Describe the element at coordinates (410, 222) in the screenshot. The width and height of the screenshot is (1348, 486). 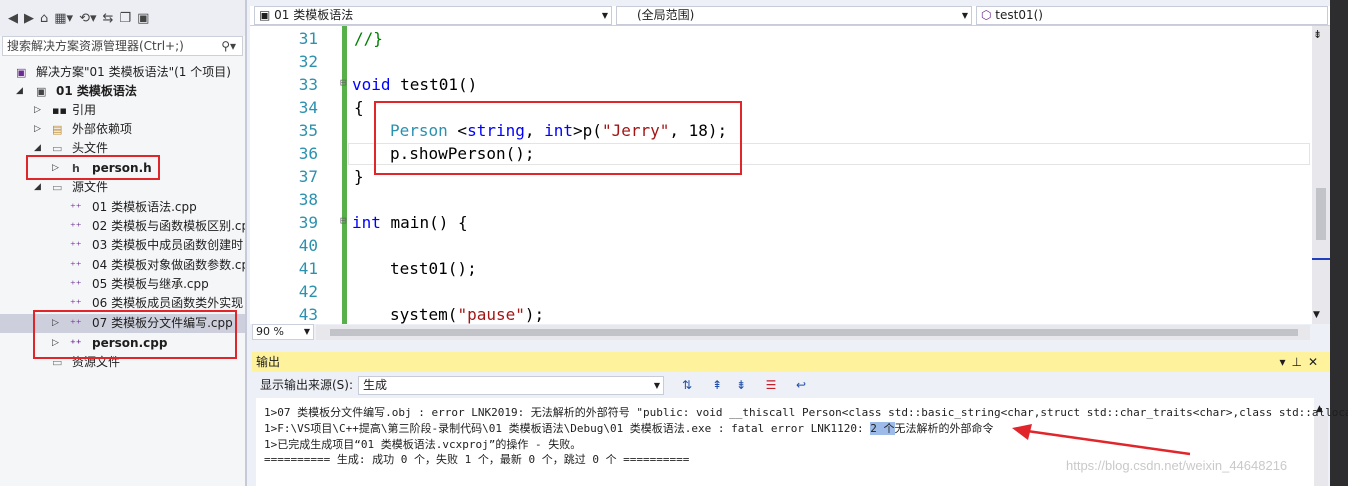
I see `code-line-39: int main() {` at that location.